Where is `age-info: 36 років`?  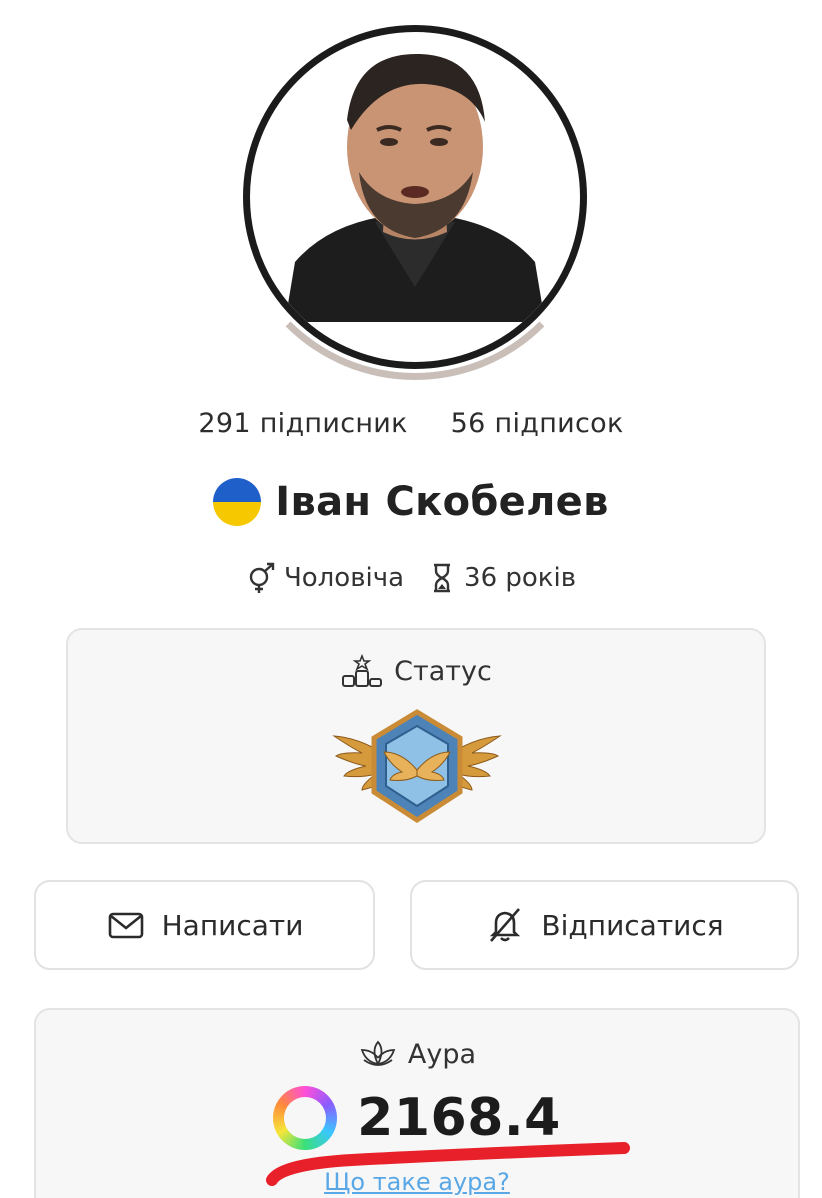 age-info: 36 років is located at coordinates (501, 578).